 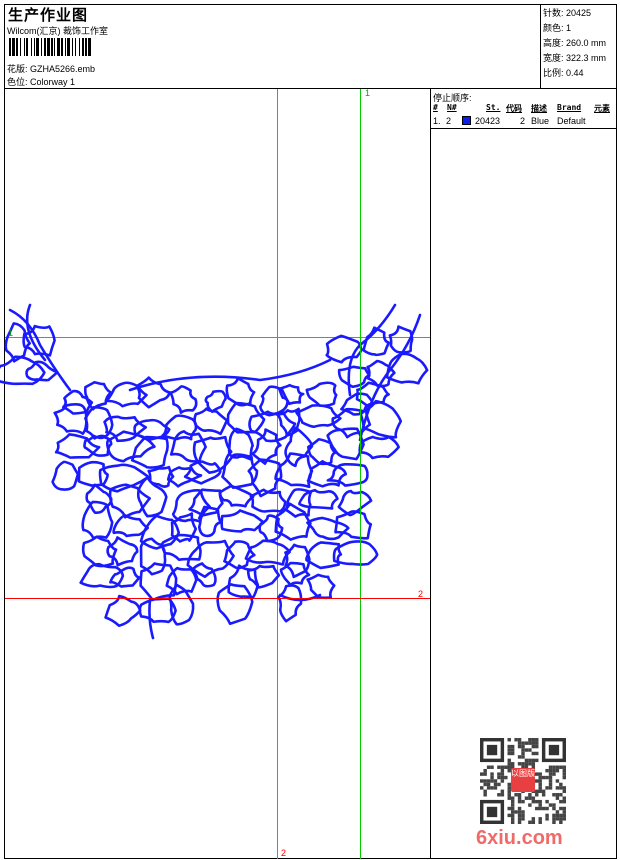 I want to click on watermark-text: 6xiu.com, so click(x=519, y=838).